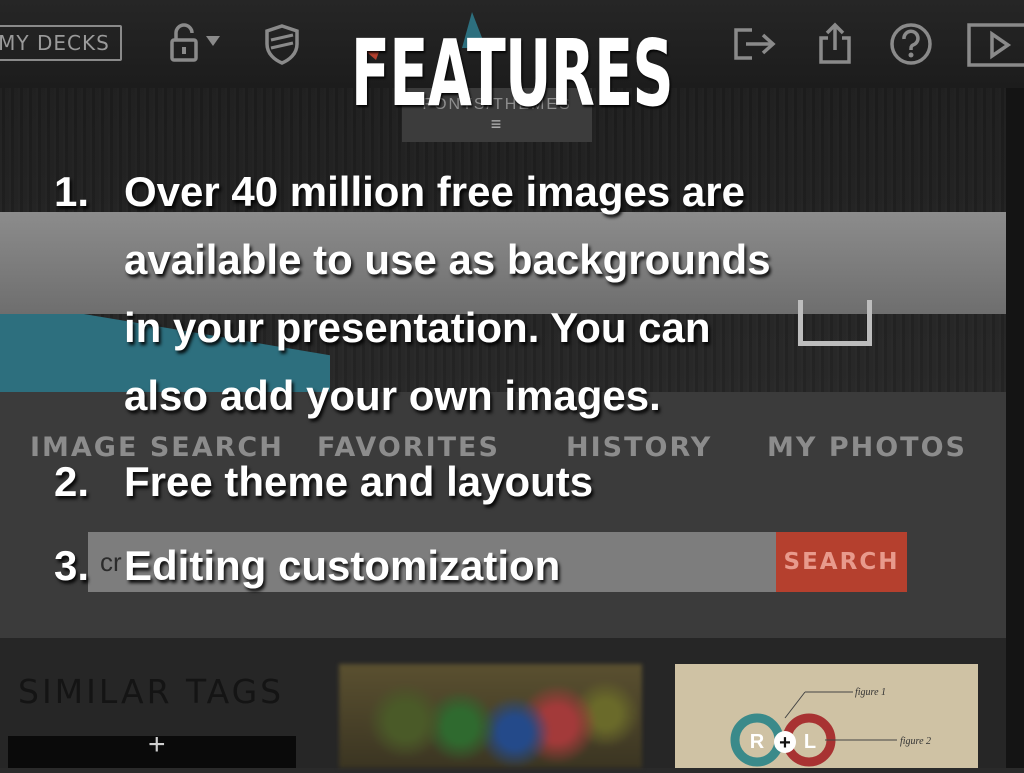 The height and width of the screenshot is (773, 1024). I want to click on list-item-line: also add your own images., so click(392, 395).